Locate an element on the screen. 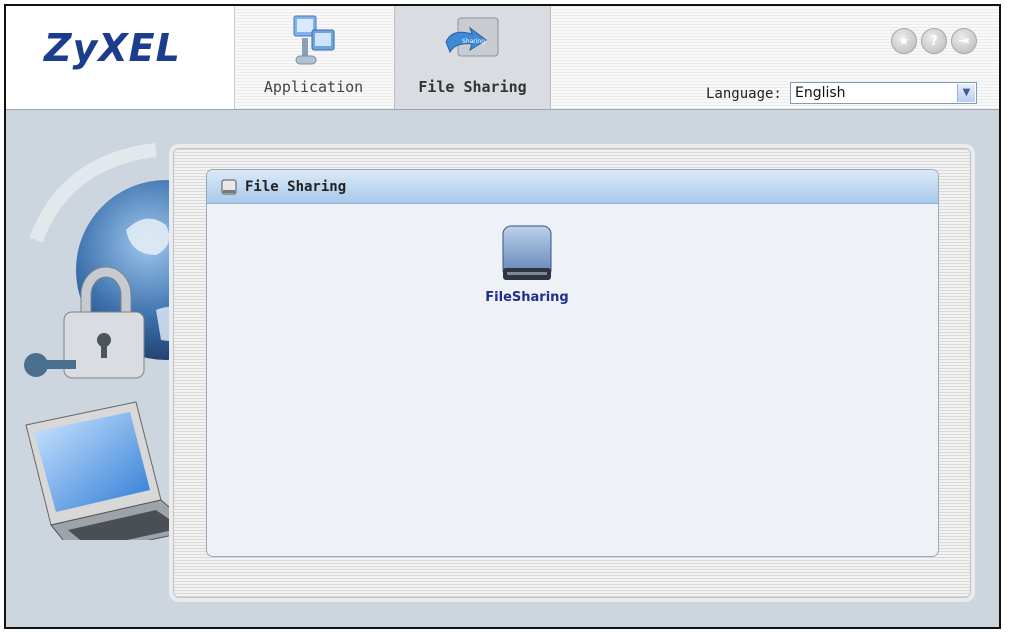  tab-file-sharing-label: File Sharing is located at coordinates (472, 87).